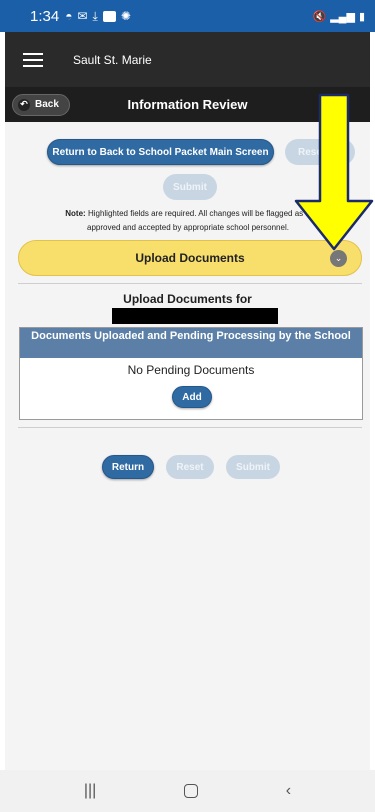 The image size is (375, 812). What do you see at coordinates (342, 16) in the screenshot?
I see `signal-icon: ▂▄▆` at bounding box center [342, 16].